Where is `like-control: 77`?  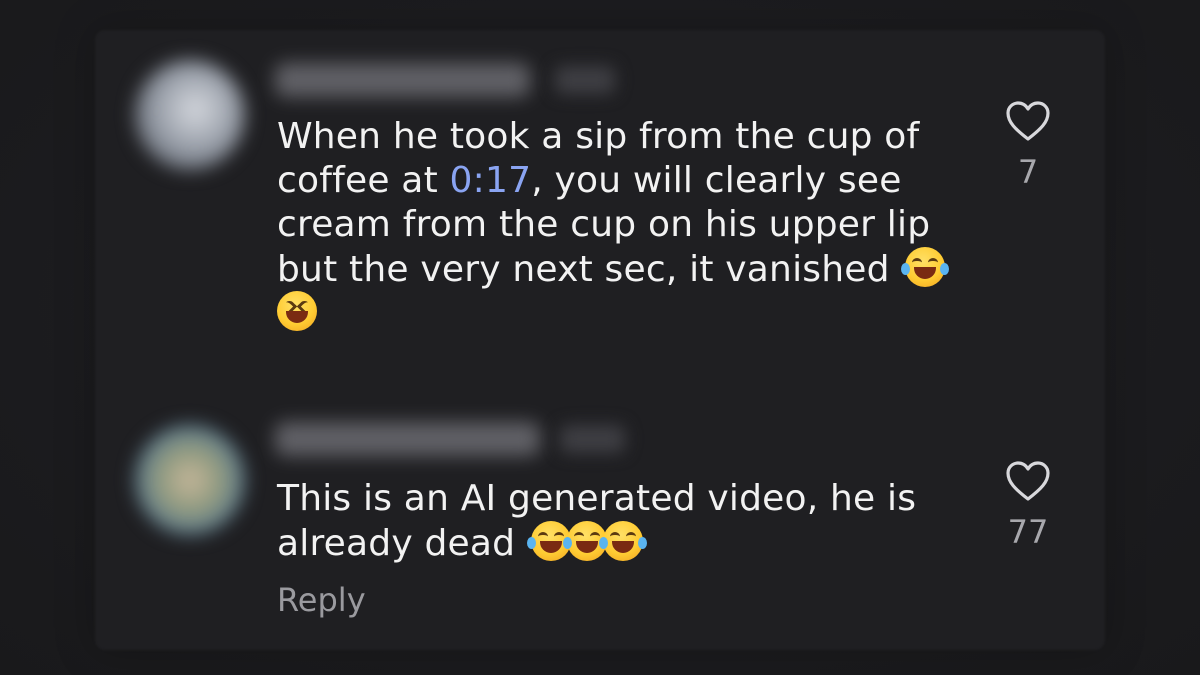
like-control: 77 is located at coordinates (1028, 505).